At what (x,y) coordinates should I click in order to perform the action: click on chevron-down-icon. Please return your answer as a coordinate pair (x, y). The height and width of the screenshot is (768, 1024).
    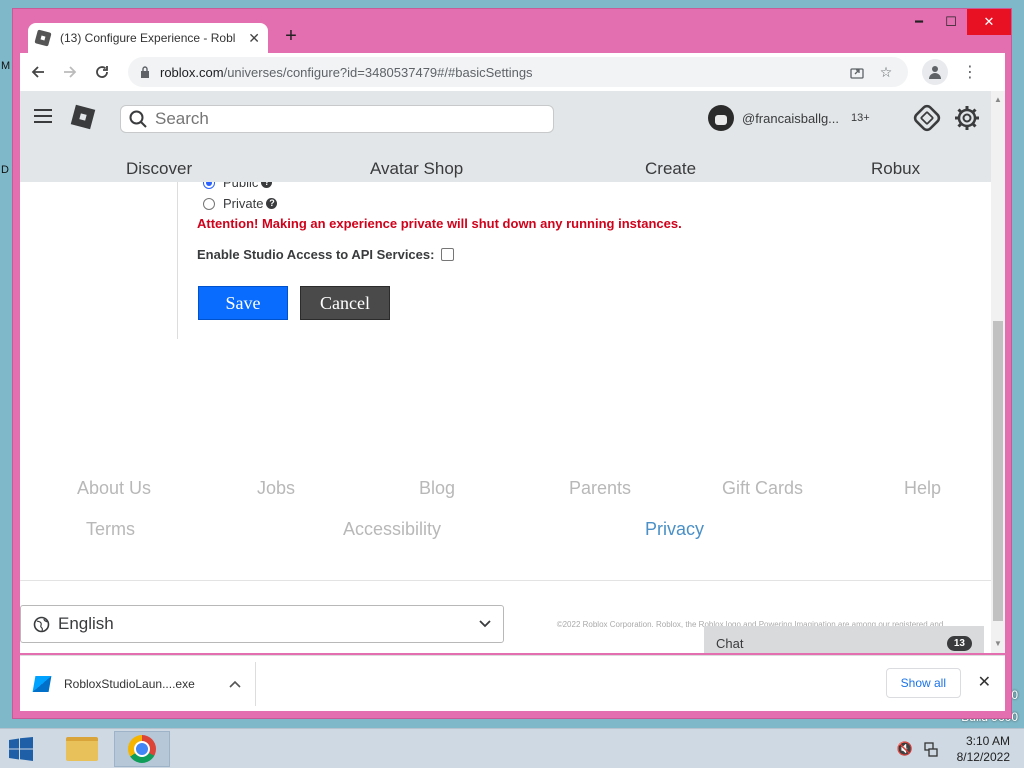
    Looking at the image, I should click on (485, 624).